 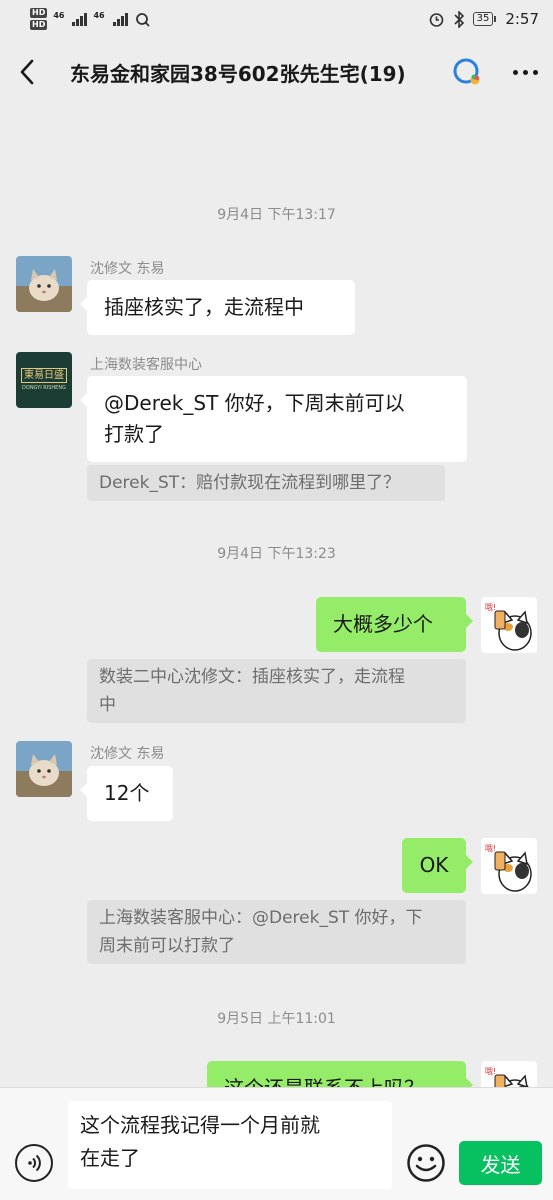 What do you see at coordinates (44, 388) in the screenshot?
I see `logo-subtext: DONGYI RISHENG` at bounding box center [44, 388].